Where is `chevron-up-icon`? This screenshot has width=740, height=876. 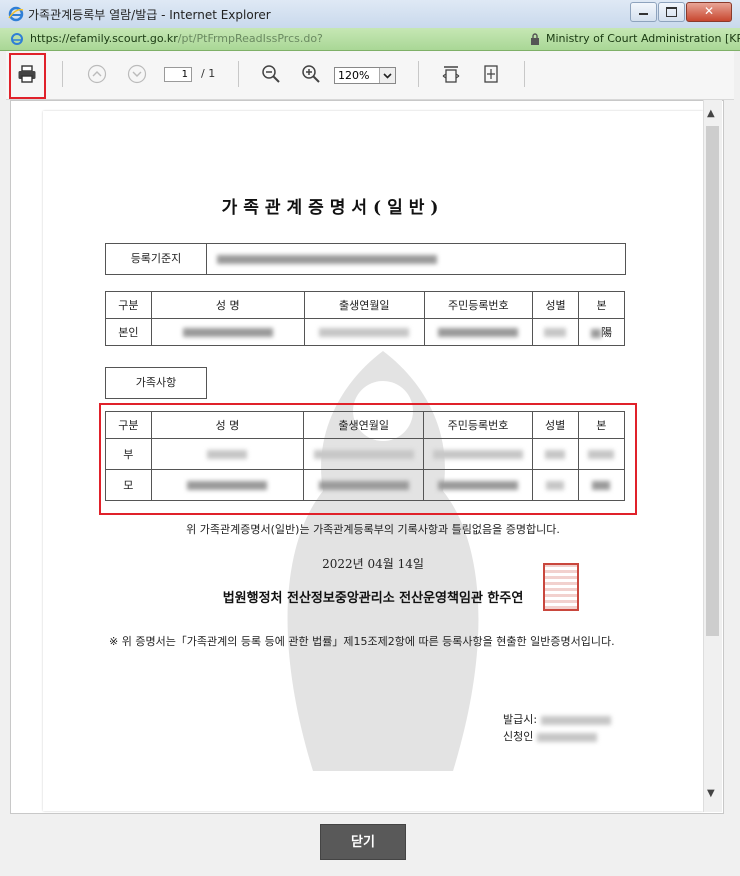 chevron-up-icon is located at coordinates (97, 74).